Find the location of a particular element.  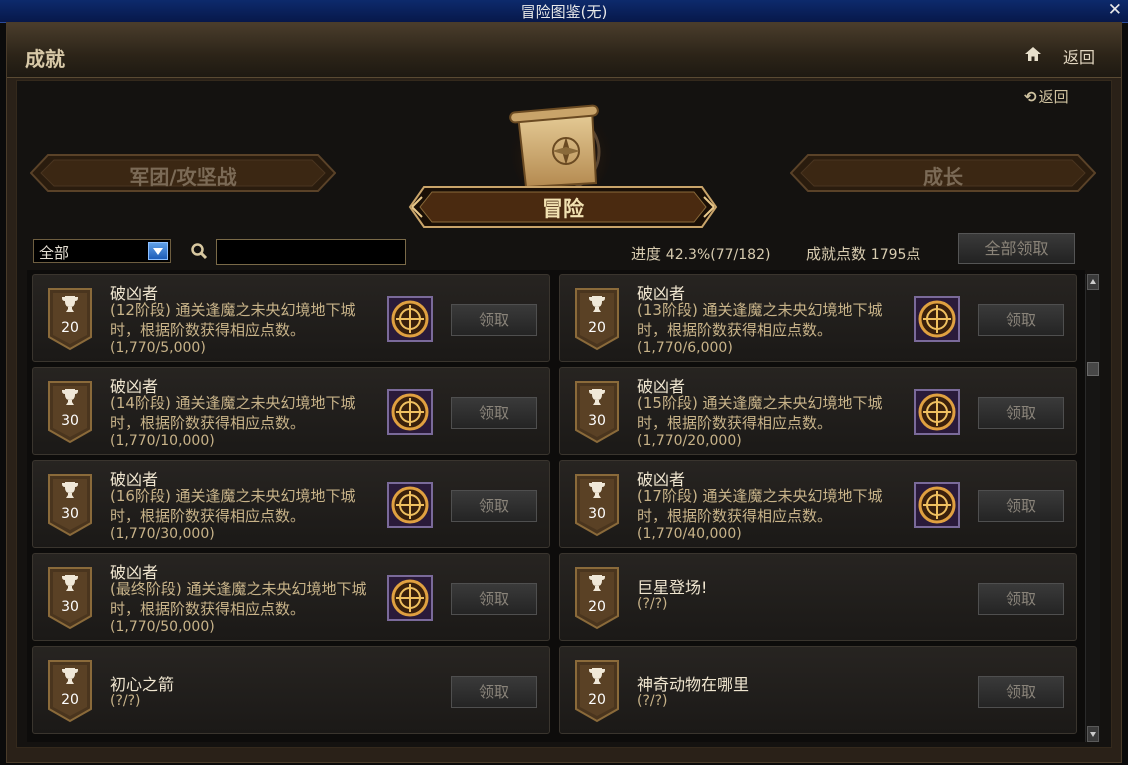

achievement-name: 初心之箭 is located at coordinates (142, 684).